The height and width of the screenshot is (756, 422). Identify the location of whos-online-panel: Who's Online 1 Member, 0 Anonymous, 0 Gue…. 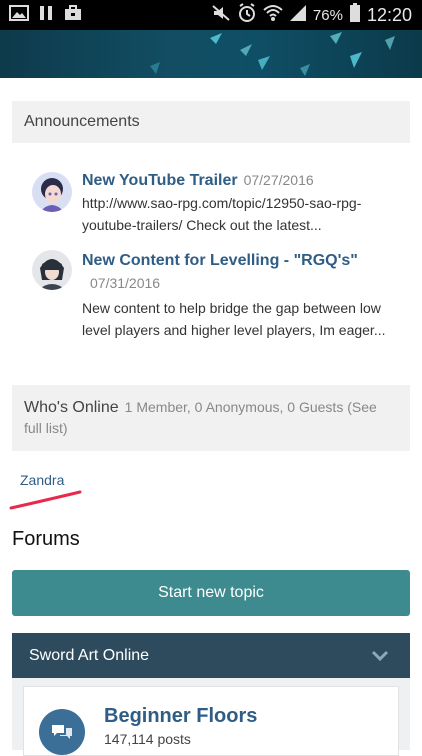
(211, 418).